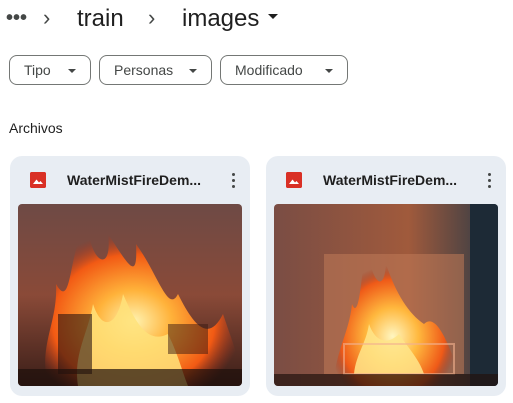 Image resolution: width=513 pixels, height=403 pixels. I want to click on filter-tipo-button: Tipo, so click(50, 70).